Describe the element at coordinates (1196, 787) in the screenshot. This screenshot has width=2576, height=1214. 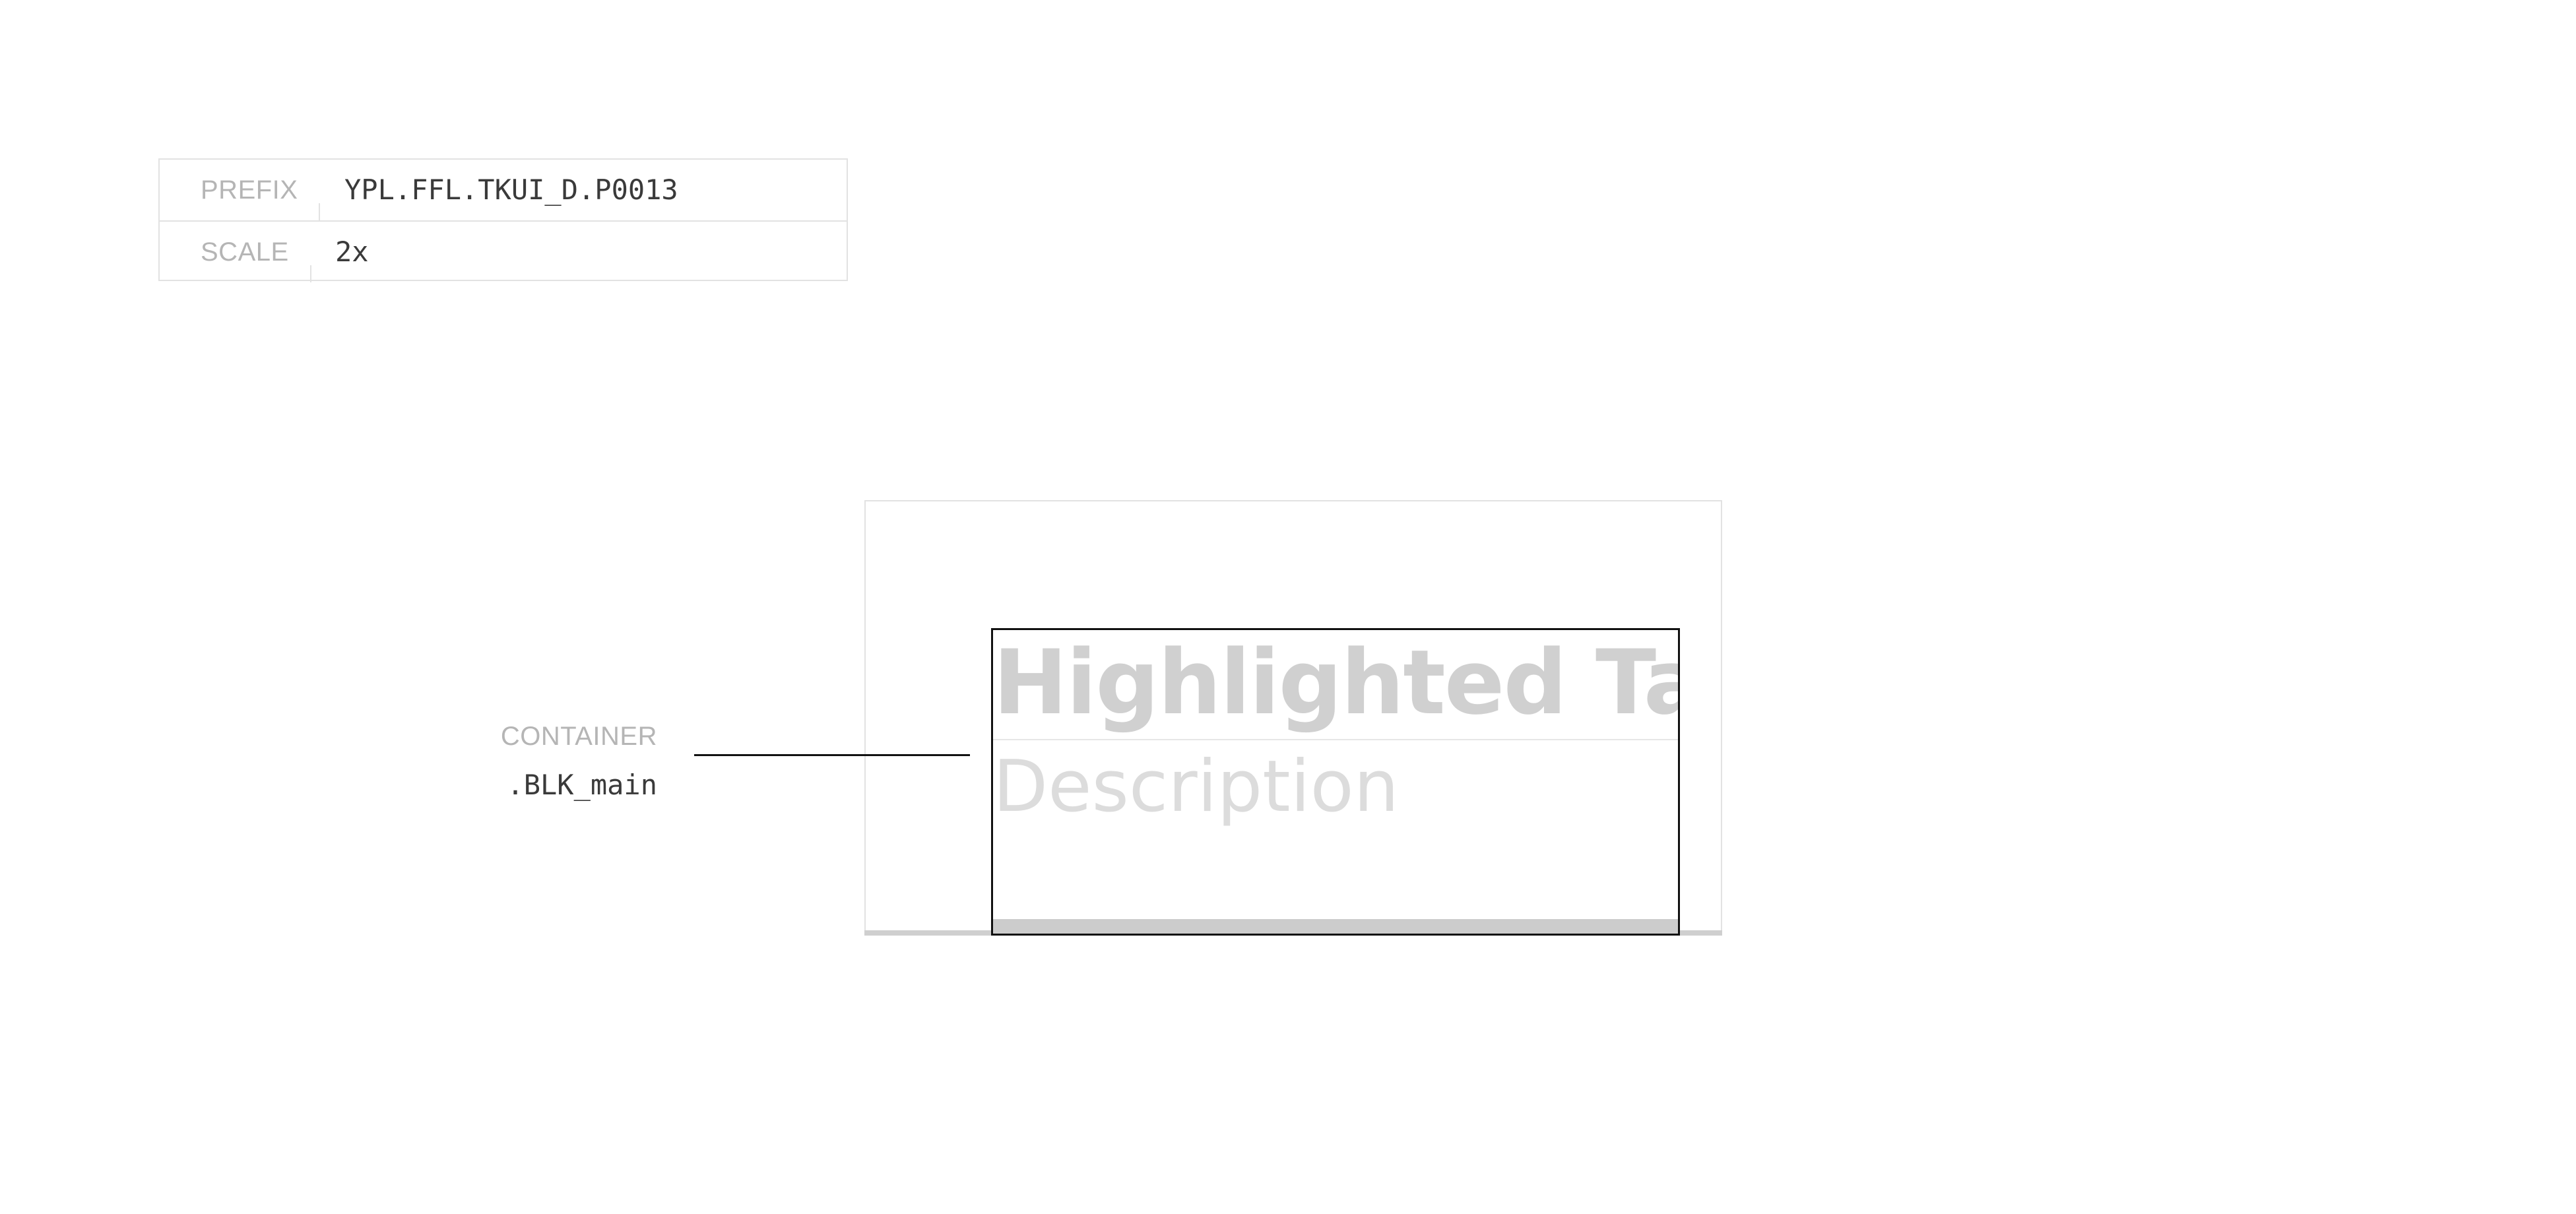
I see `tab-description: Description` at that location.